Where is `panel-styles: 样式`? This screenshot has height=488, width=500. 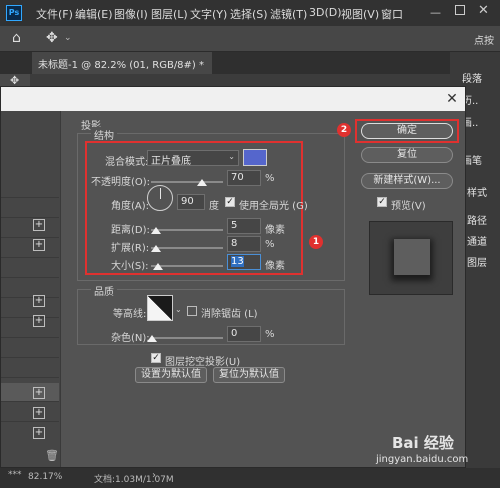
panel-styles: 样式 is located at coordinates (477, 191).